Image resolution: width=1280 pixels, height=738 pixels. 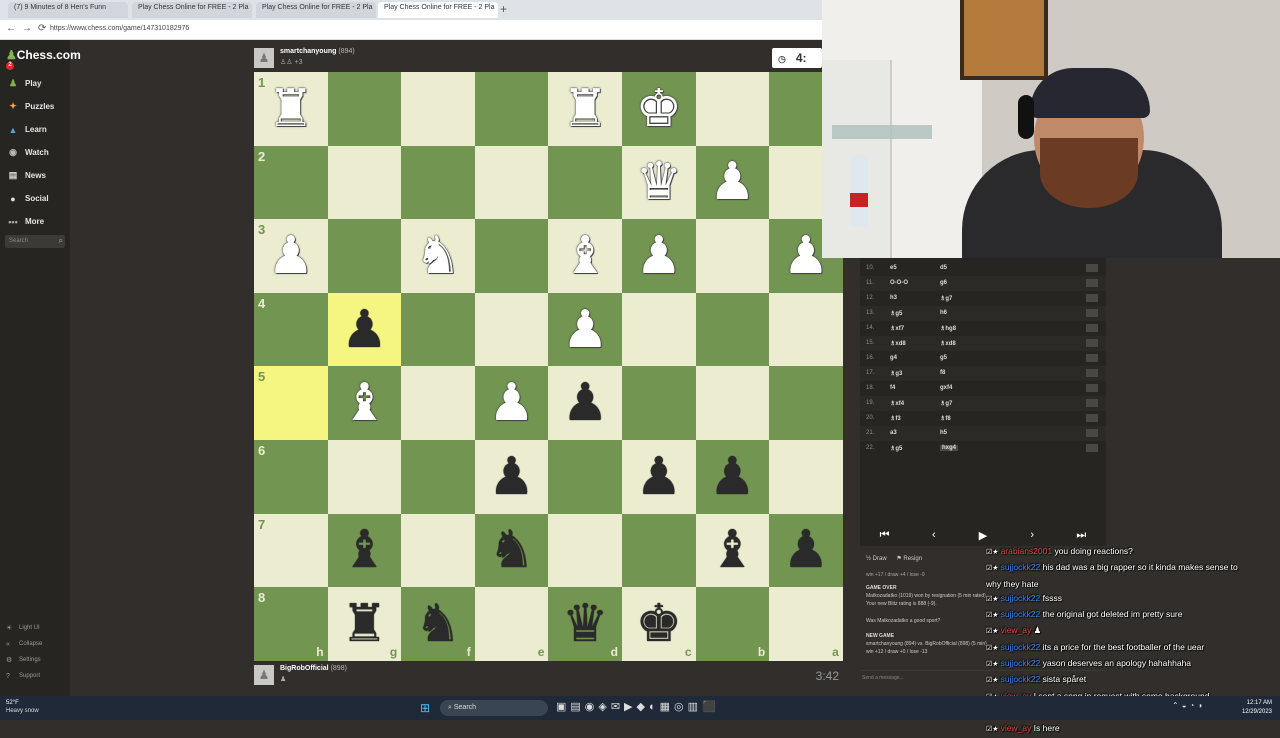 I want to click on white-rook-piece: ♜, so click(x=585, y=109).